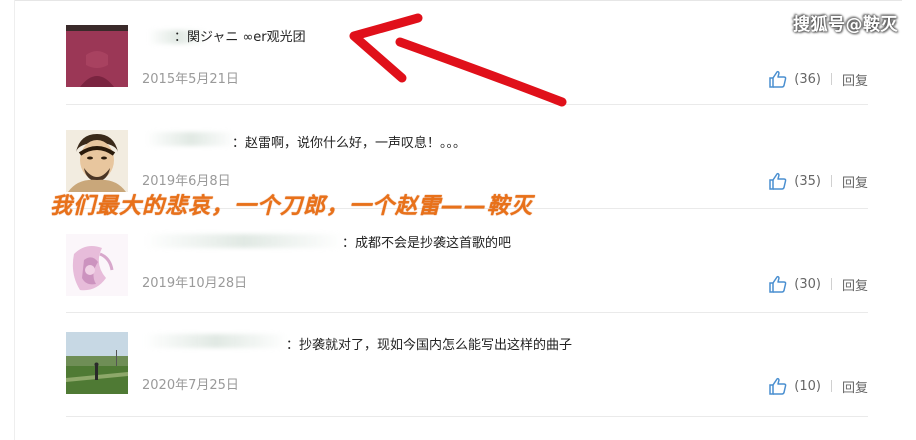 This screenshot has width=916, height=440. I want to click on comment-text: ：関ジャニ ∞er观光团, so click(240, 37).